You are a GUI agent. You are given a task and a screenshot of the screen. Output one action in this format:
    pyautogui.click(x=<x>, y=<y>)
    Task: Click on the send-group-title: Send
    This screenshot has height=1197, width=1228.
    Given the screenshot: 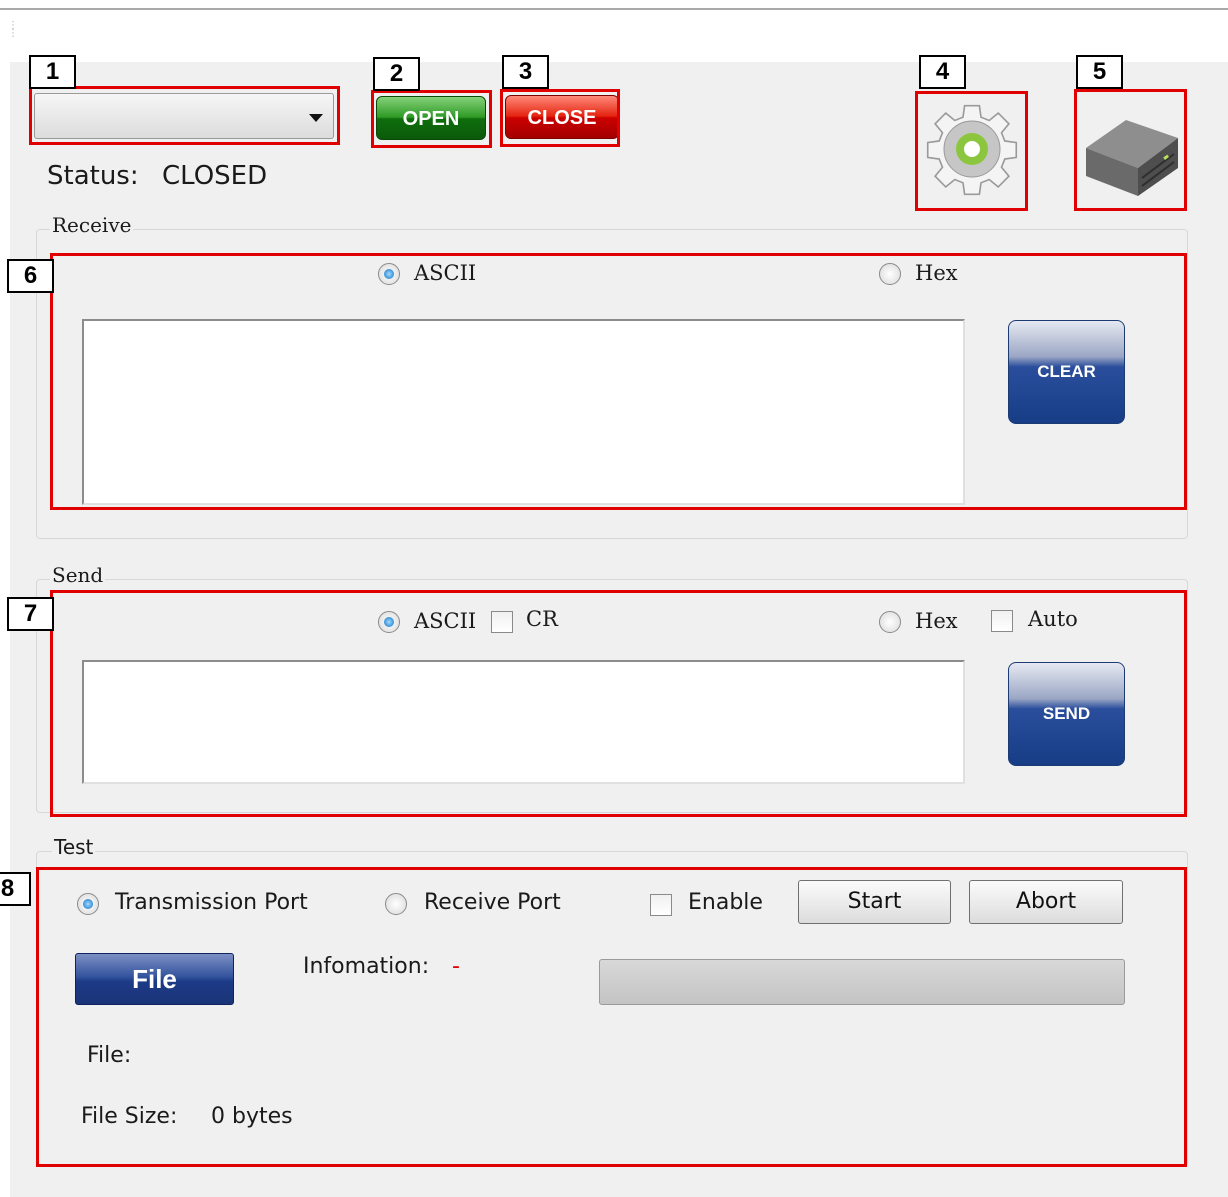 What is the action you would take?
    pyautogui.click(x=78, y=575)
    